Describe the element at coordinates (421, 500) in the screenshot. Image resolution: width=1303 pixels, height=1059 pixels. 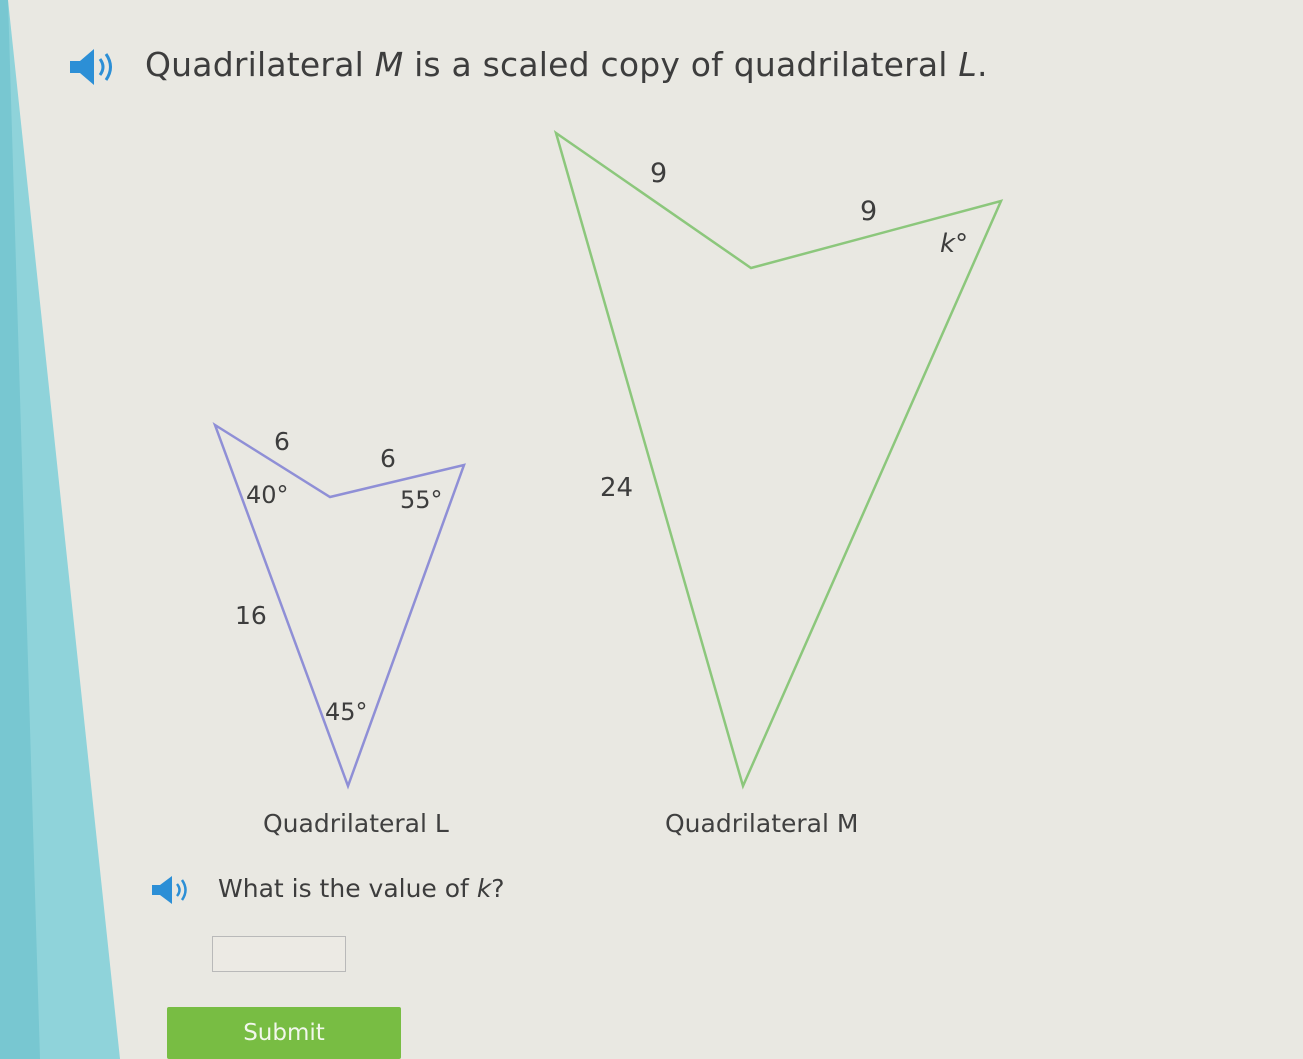
I see `l-angle-right: 55°` at that location.